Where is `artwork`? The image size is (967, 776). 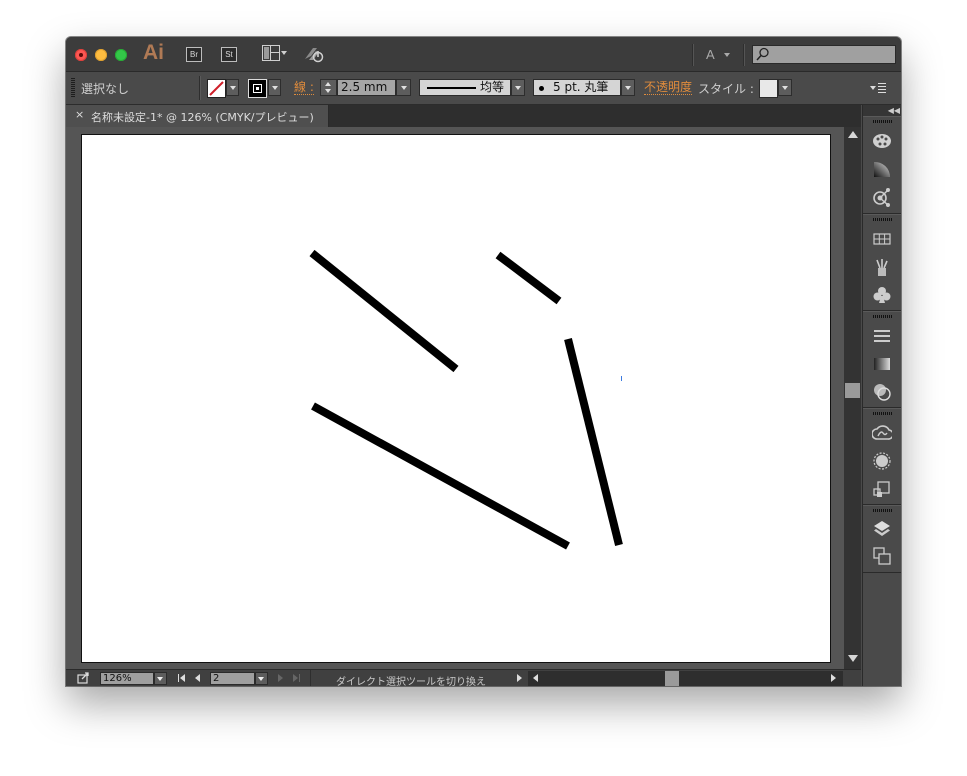
artwork is located at coordinates (466, 399).